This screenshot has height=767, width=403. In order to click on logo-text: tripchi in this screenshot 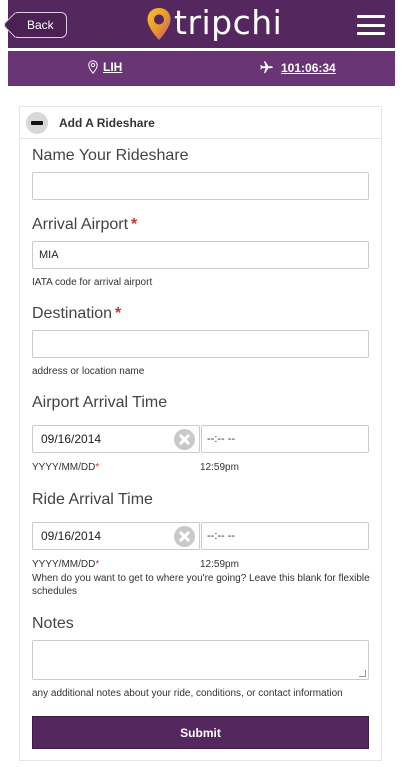, I will do `click(228, 22)`.